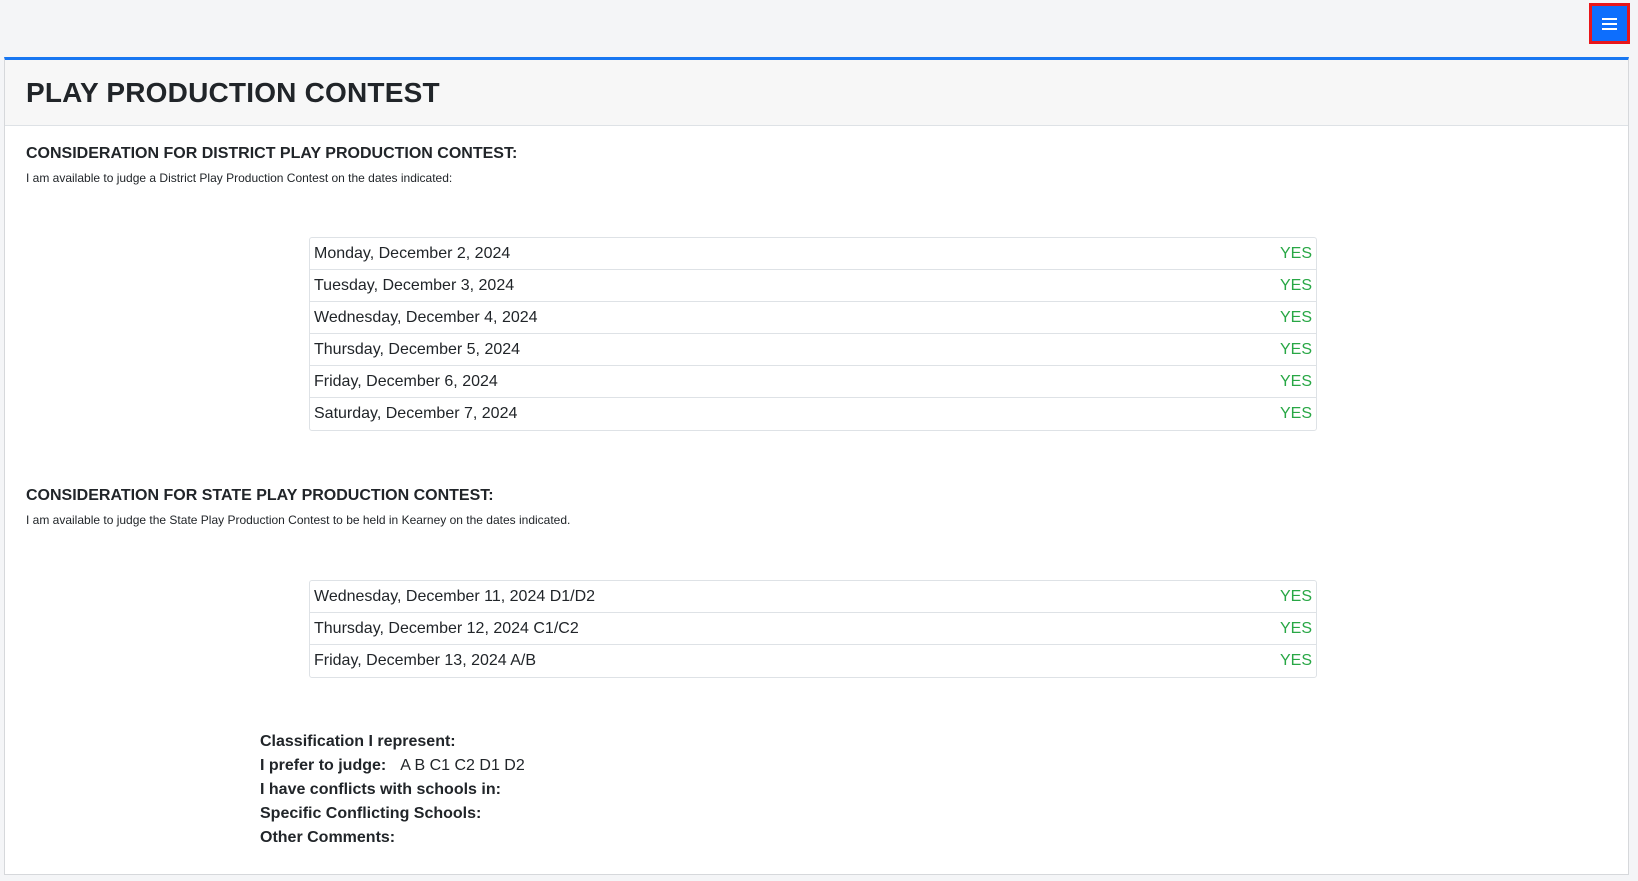 This screenshot has width=1638, height=881. Describe the element at coordinates (380, 789) in the screenshot. I see `conflicts-label: I have conflicts with schools in:` at that location.